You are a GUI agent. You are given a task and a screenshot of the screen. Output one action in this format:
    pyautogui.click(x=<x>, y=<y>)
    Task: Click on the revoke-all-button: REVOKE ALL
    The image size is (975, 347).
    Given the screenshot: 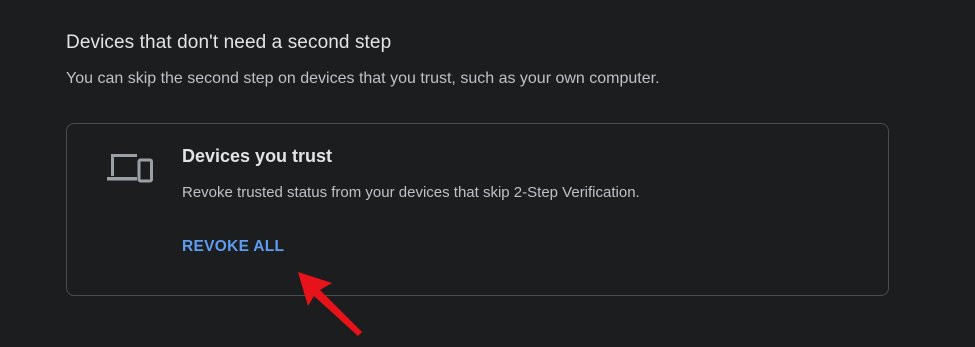 What is the action you would take?
    pyautogui.click(x=233, y=247)
    